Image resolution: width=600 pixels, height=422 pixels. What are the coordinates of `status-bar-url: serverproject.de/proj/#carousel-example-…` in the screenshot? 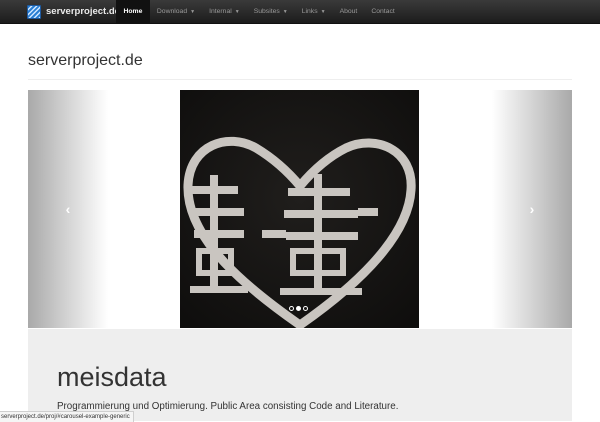 It's located at (67, 416).